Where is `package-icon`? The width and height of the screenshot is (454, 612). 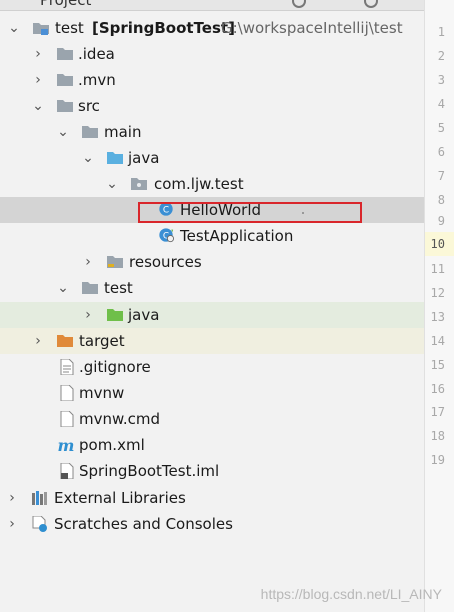 package-icon is located at coordinates (139, 184).